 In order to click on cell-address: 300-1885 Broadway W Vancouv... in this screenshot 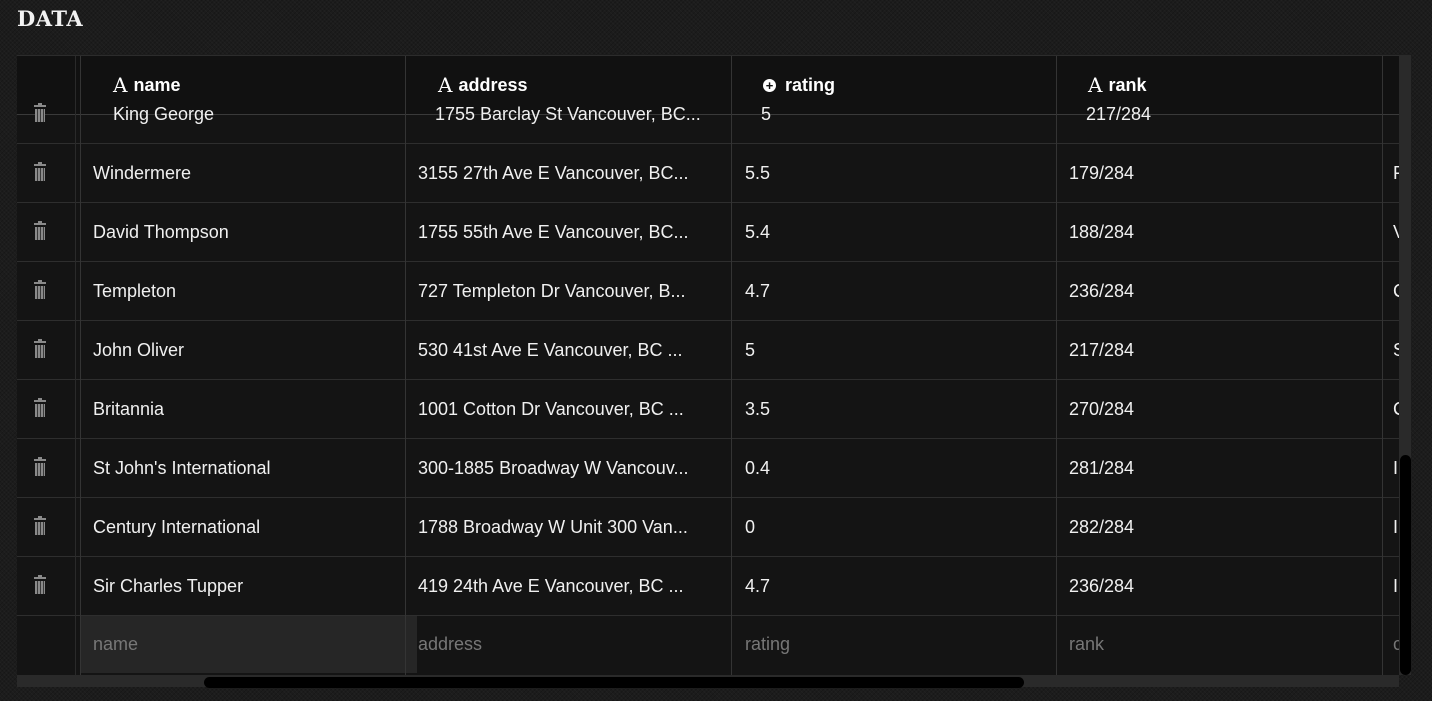, I will do `click(568, 468)`.